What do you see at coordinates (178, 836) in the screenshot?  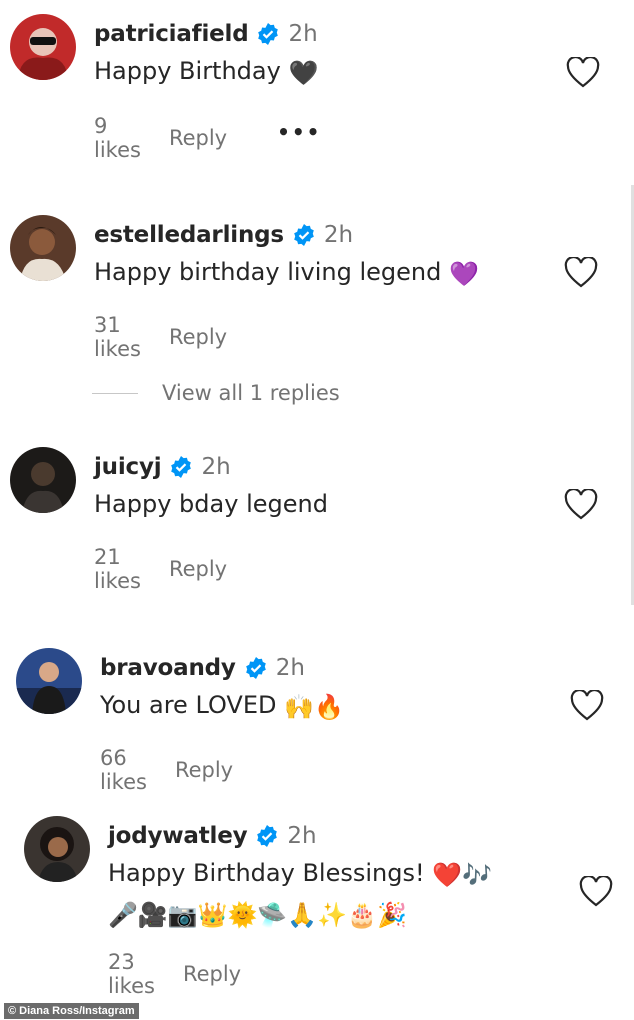 I see `username: jodywatley` at bounding box center [178, 836].